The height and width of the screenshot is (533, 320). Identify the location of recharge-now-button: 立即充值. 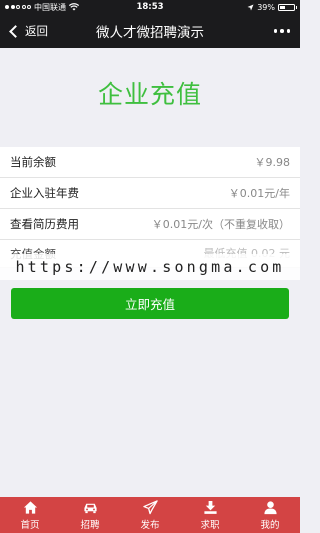
(150, 303).